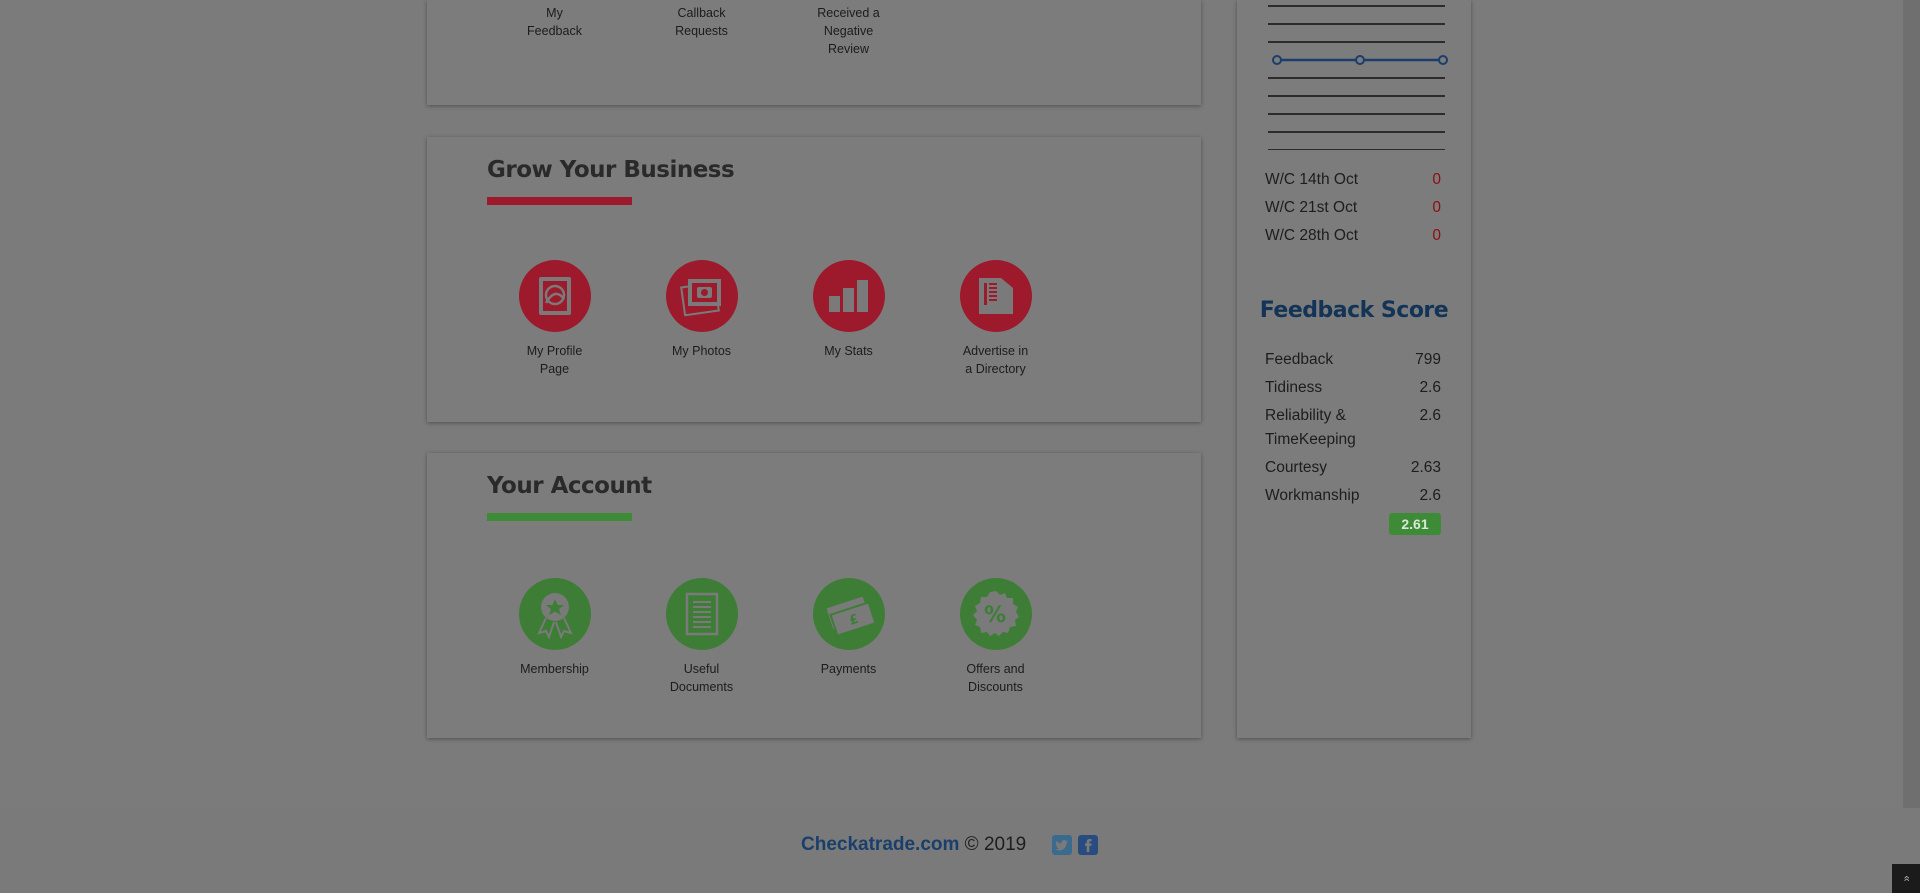 Image resolution: width=1920 pixels, height=893 pixels. Describe the element at coordinates (995, 360) in the screenshot. I see `advertise-directory-label: Advertise in a Directory` at that location.